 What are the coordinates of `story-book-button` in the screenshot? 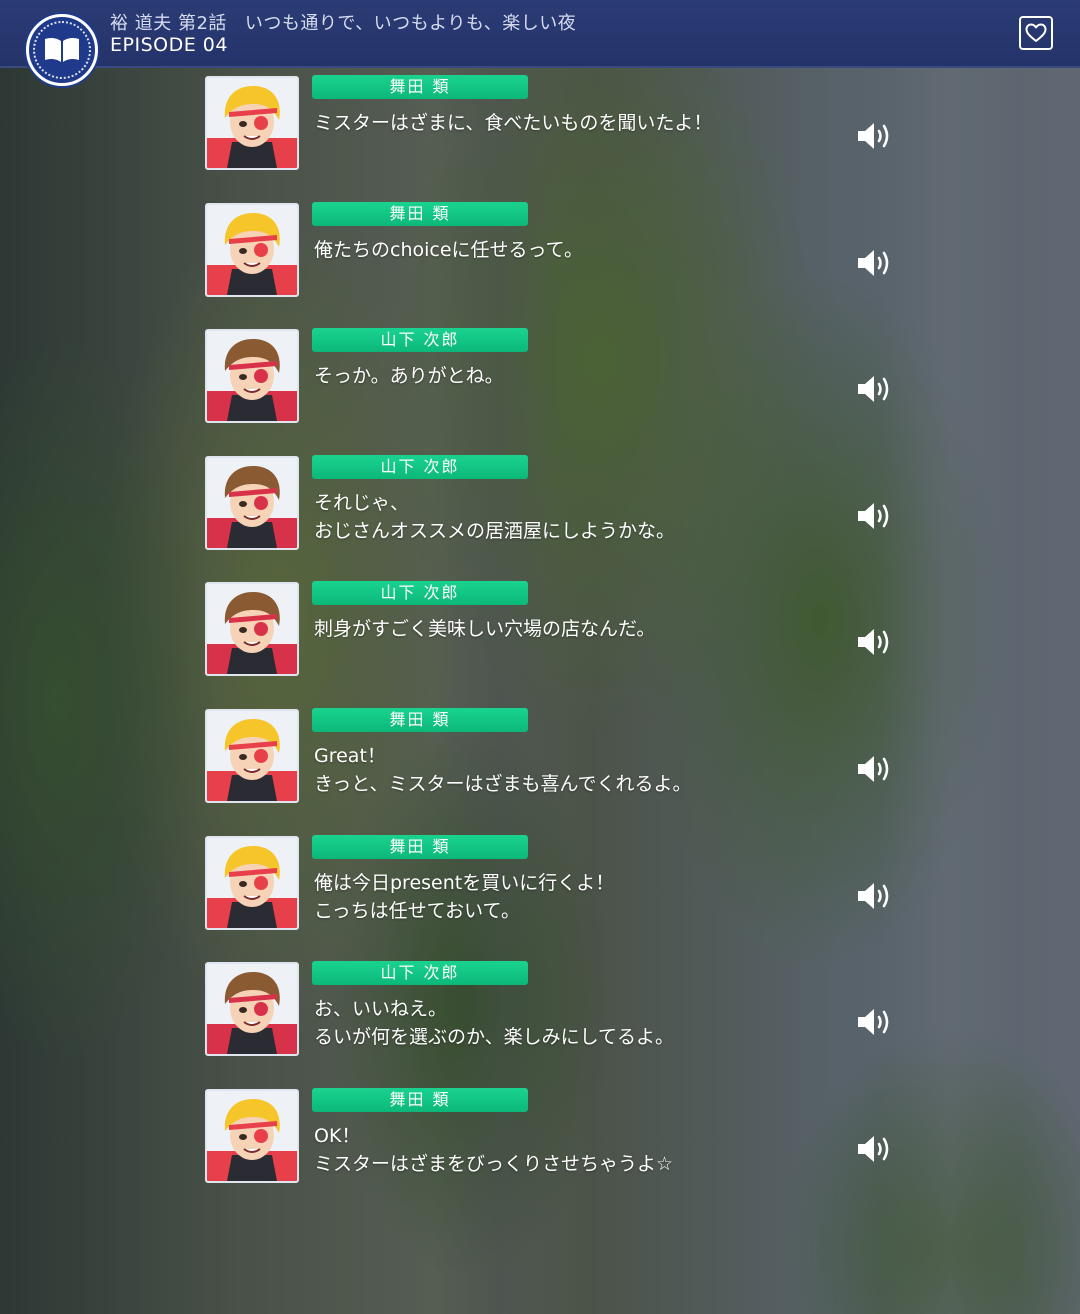 It's located at (62, 50).